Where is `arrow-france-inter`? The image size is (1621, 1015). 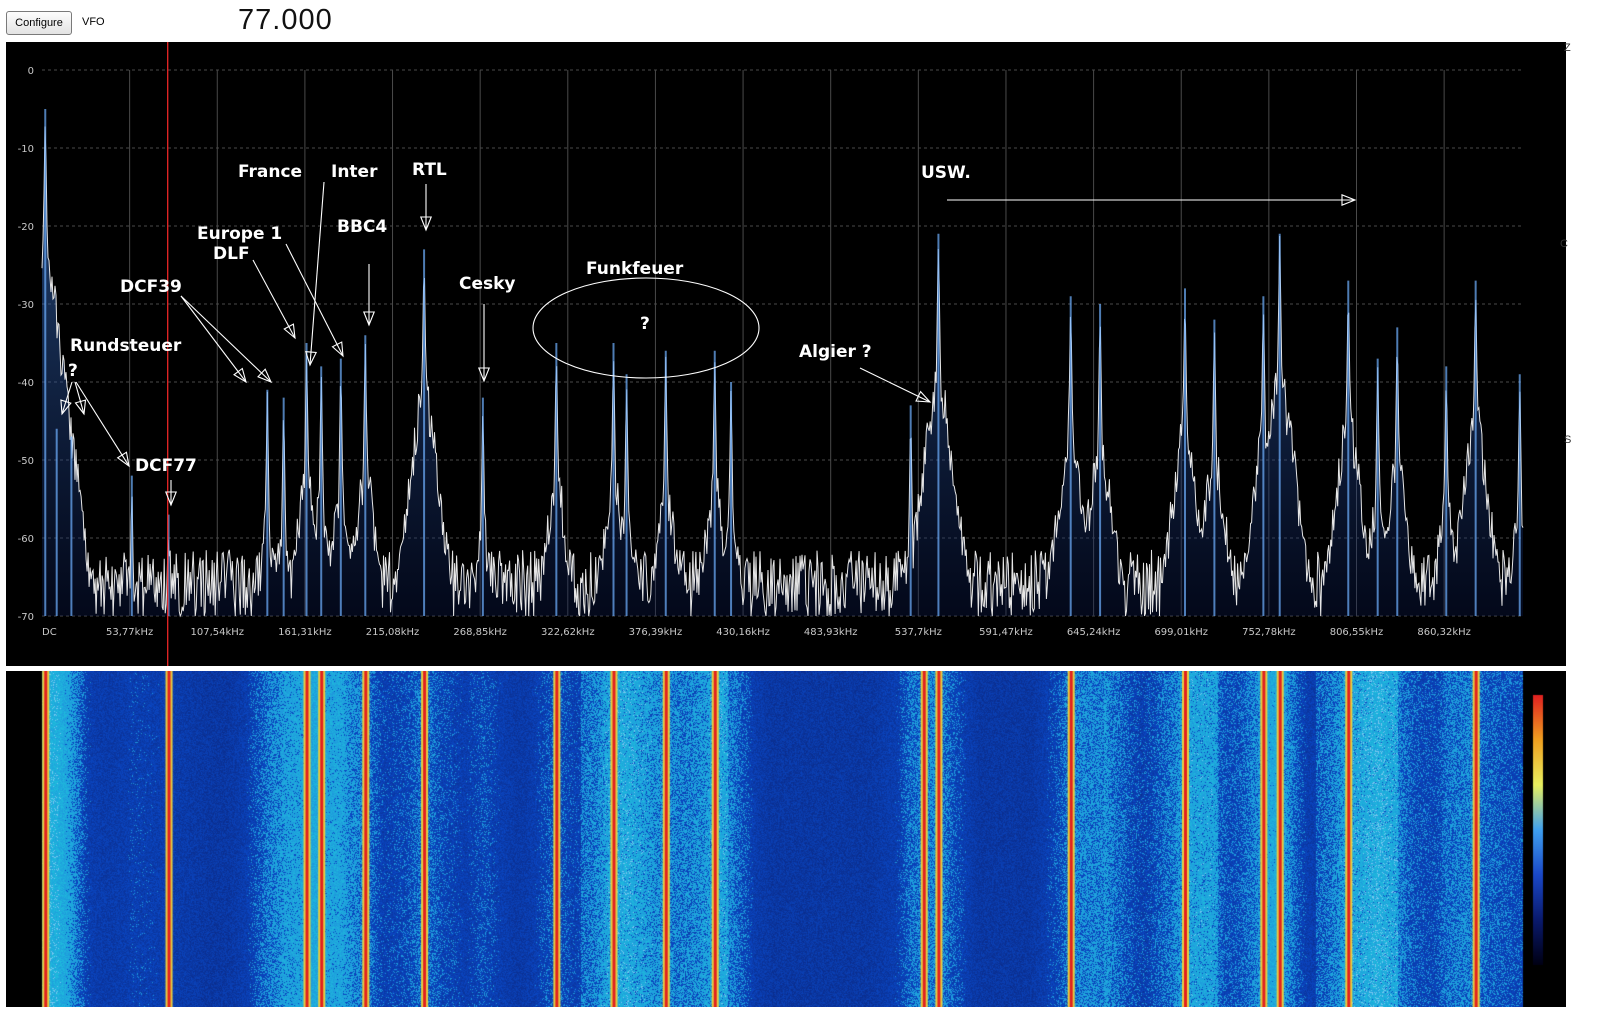 arrow-france-inter is located at coordinates (317, 273).